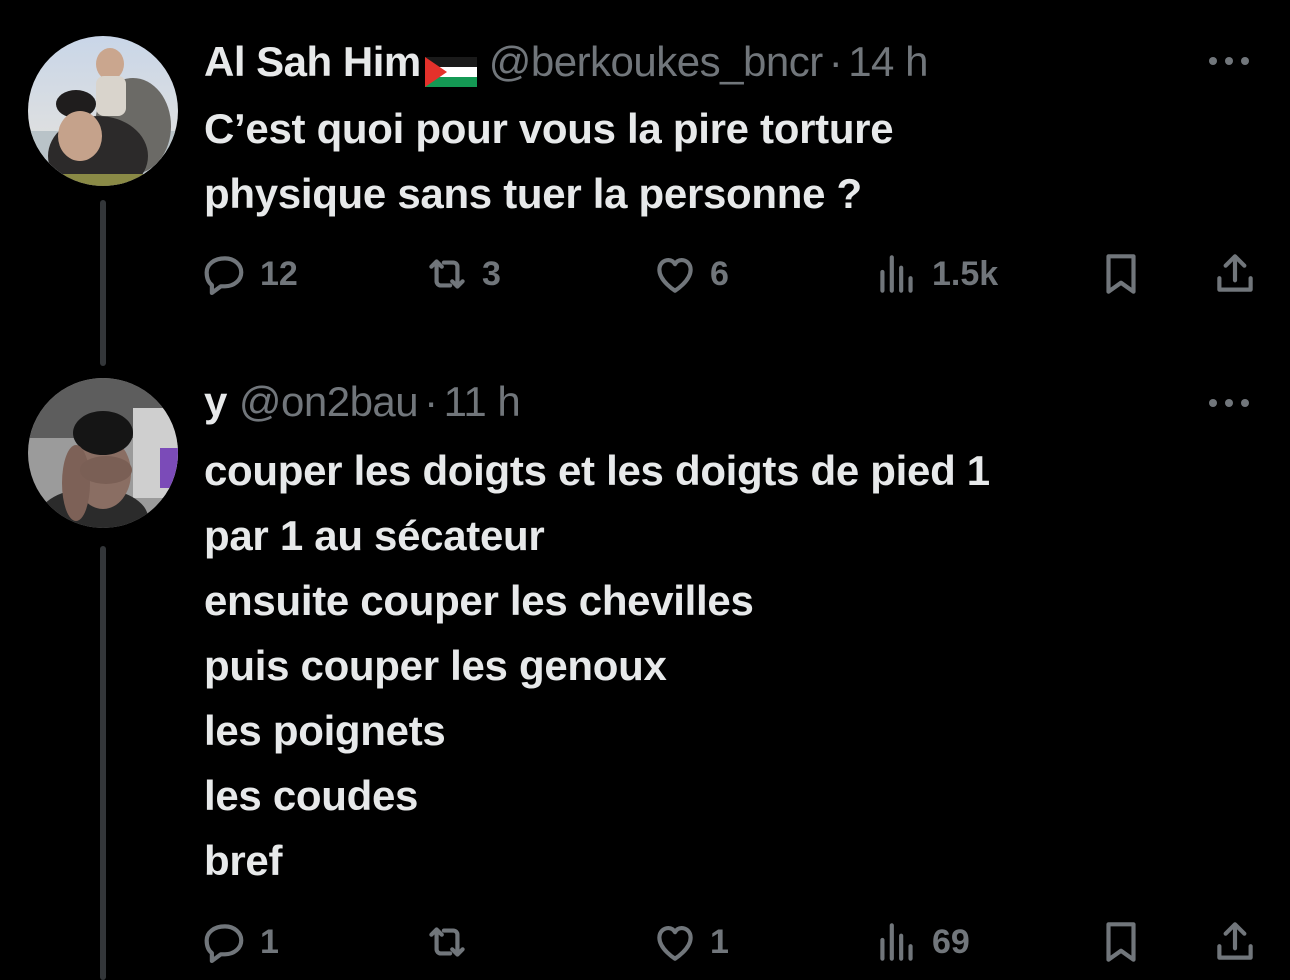  Describe the element at coordinates (450, 68) in the screenshot. I see `palestine-flag-icon` at that location.